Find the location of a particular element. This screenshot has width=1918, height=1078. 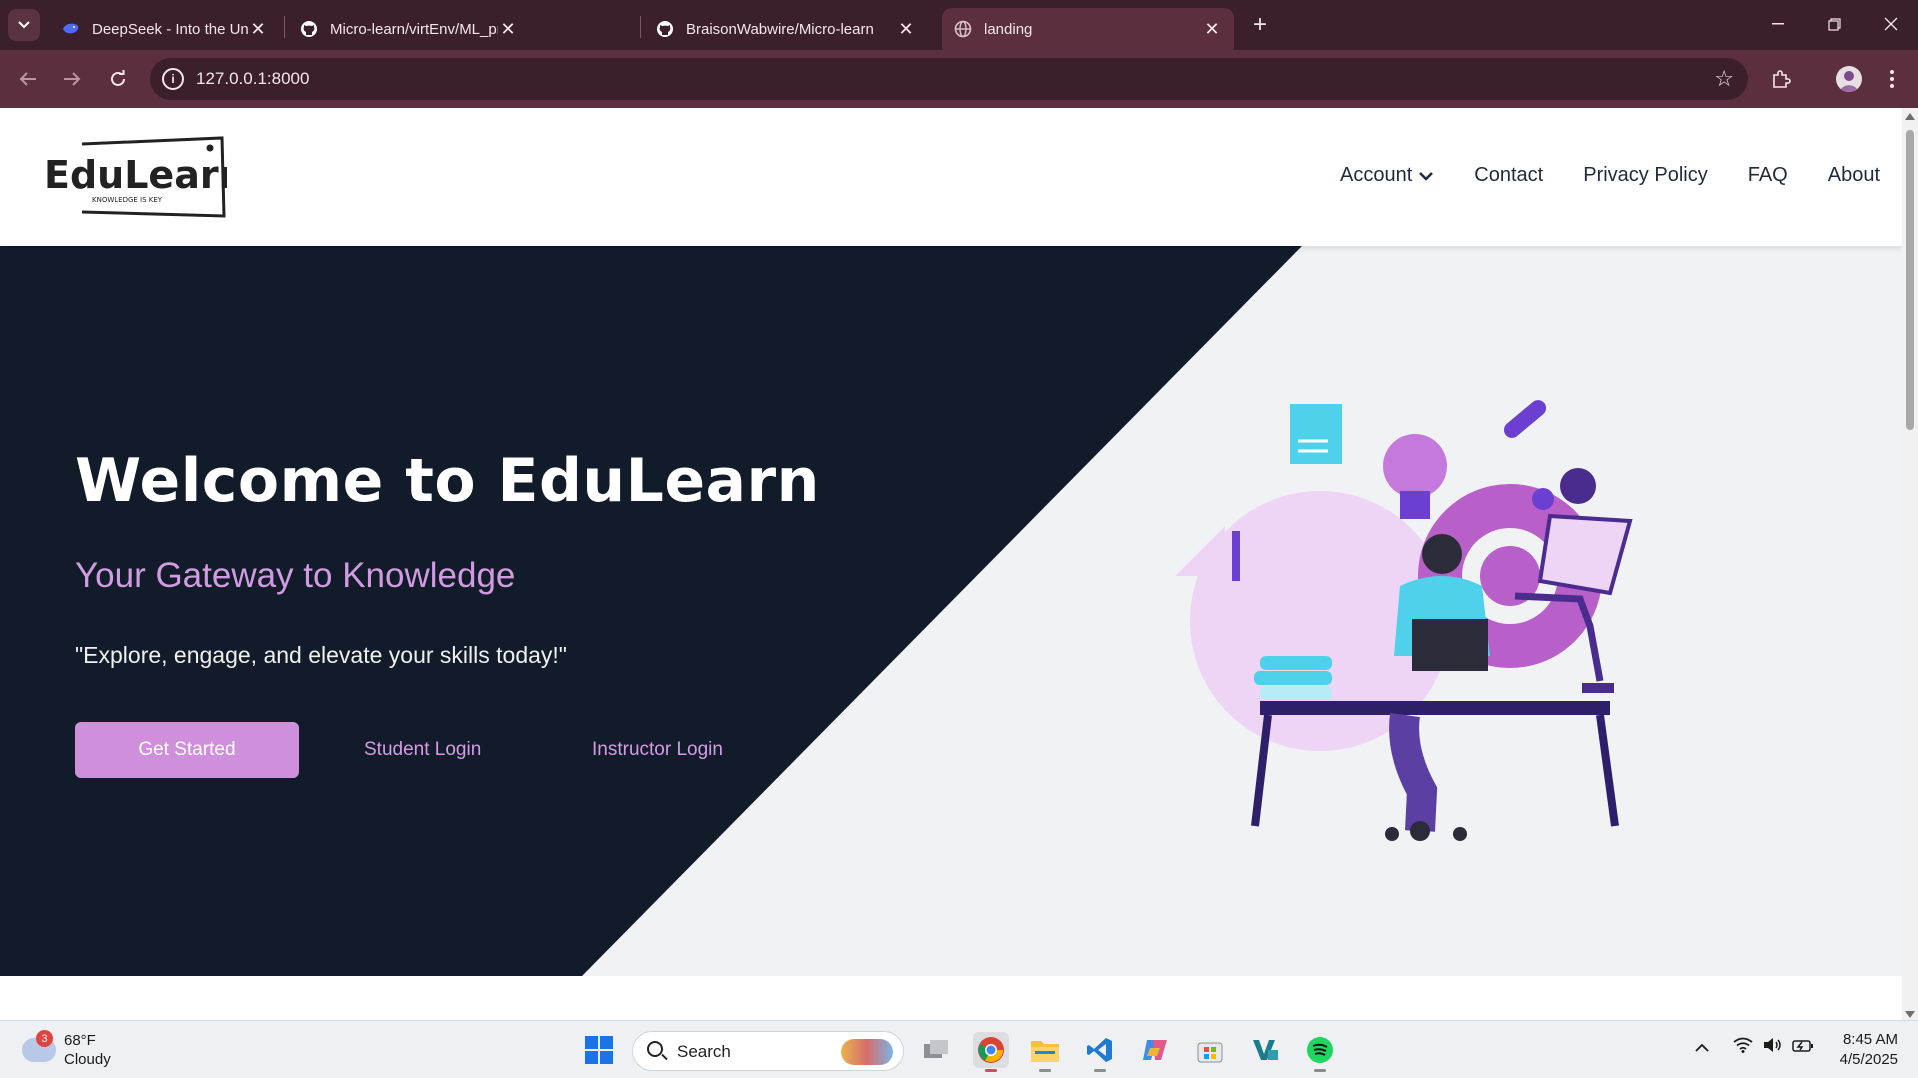

svg-text: EduLearn is located at coordinates (135, 175).